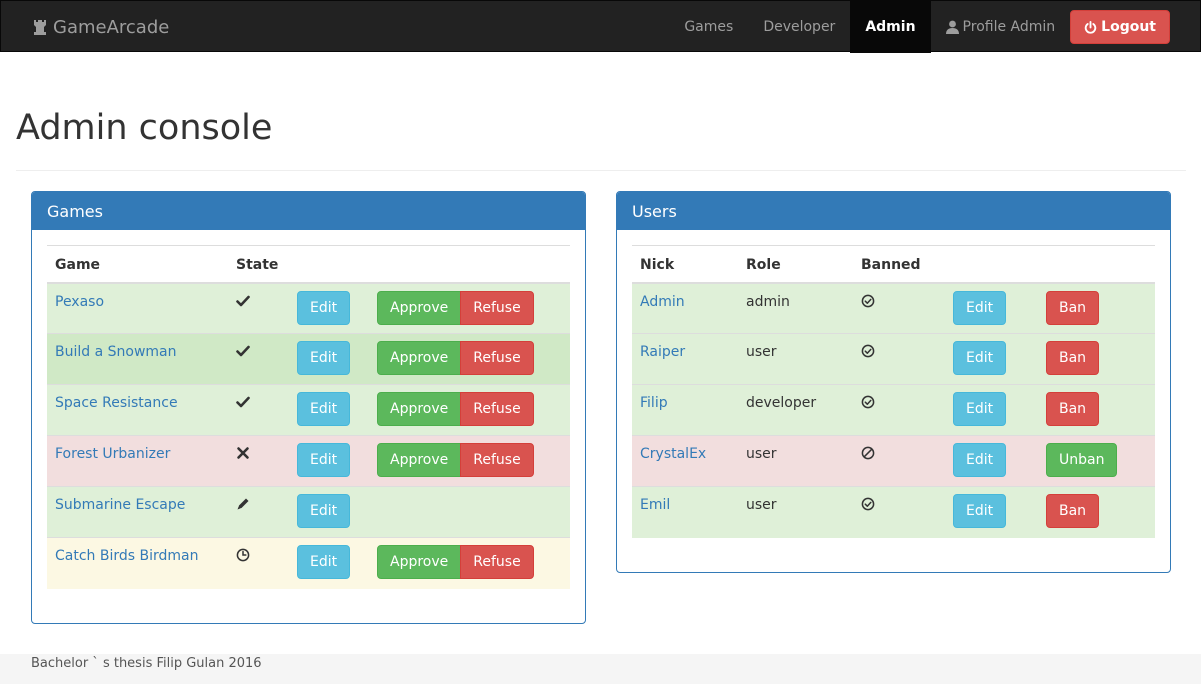 This screenshot has height=684, width=1201. What do you see at coordinates (893, 211) in the screenshot?
I see `users-panel-title: Users` at bounding box center [893, 211].